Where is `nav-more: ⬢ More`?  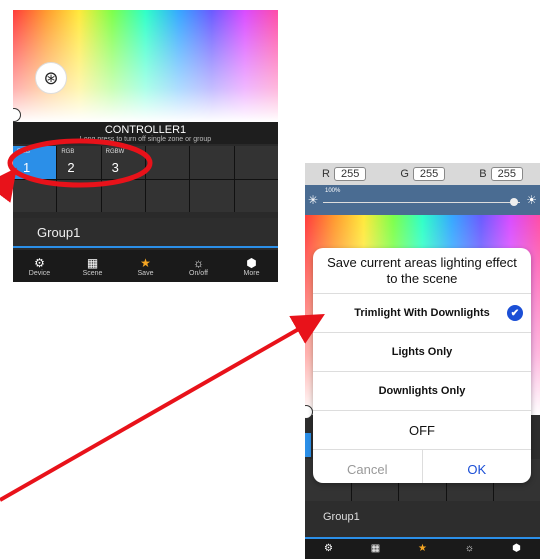 nav-more: ⬢ More is located at coordinates (251, 266).